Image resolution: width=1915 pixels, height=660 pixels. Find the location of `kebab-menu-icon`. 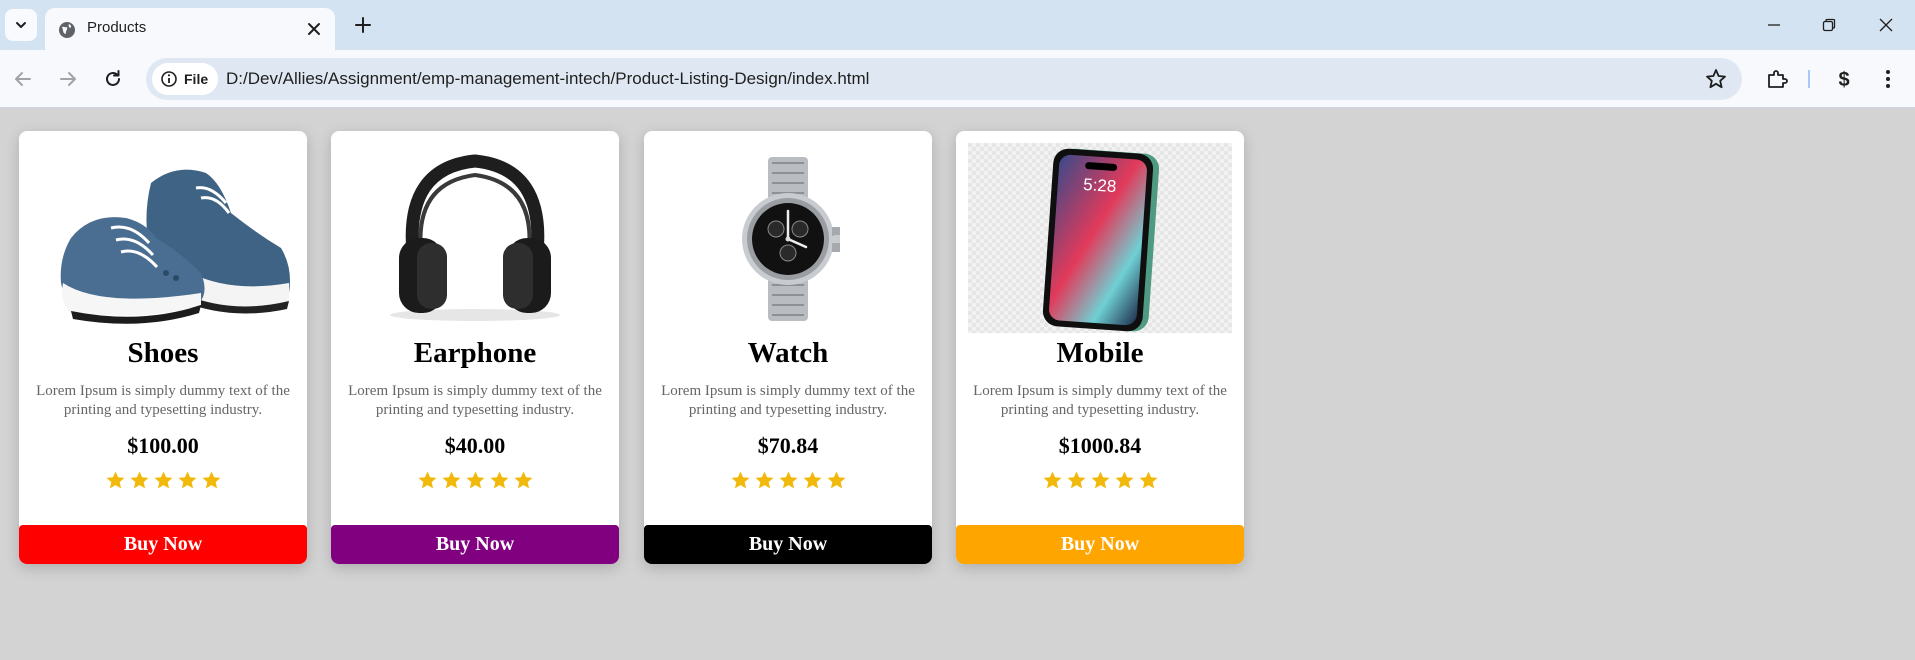

kebab-menu-icon is located at coordinates (1888, 79).